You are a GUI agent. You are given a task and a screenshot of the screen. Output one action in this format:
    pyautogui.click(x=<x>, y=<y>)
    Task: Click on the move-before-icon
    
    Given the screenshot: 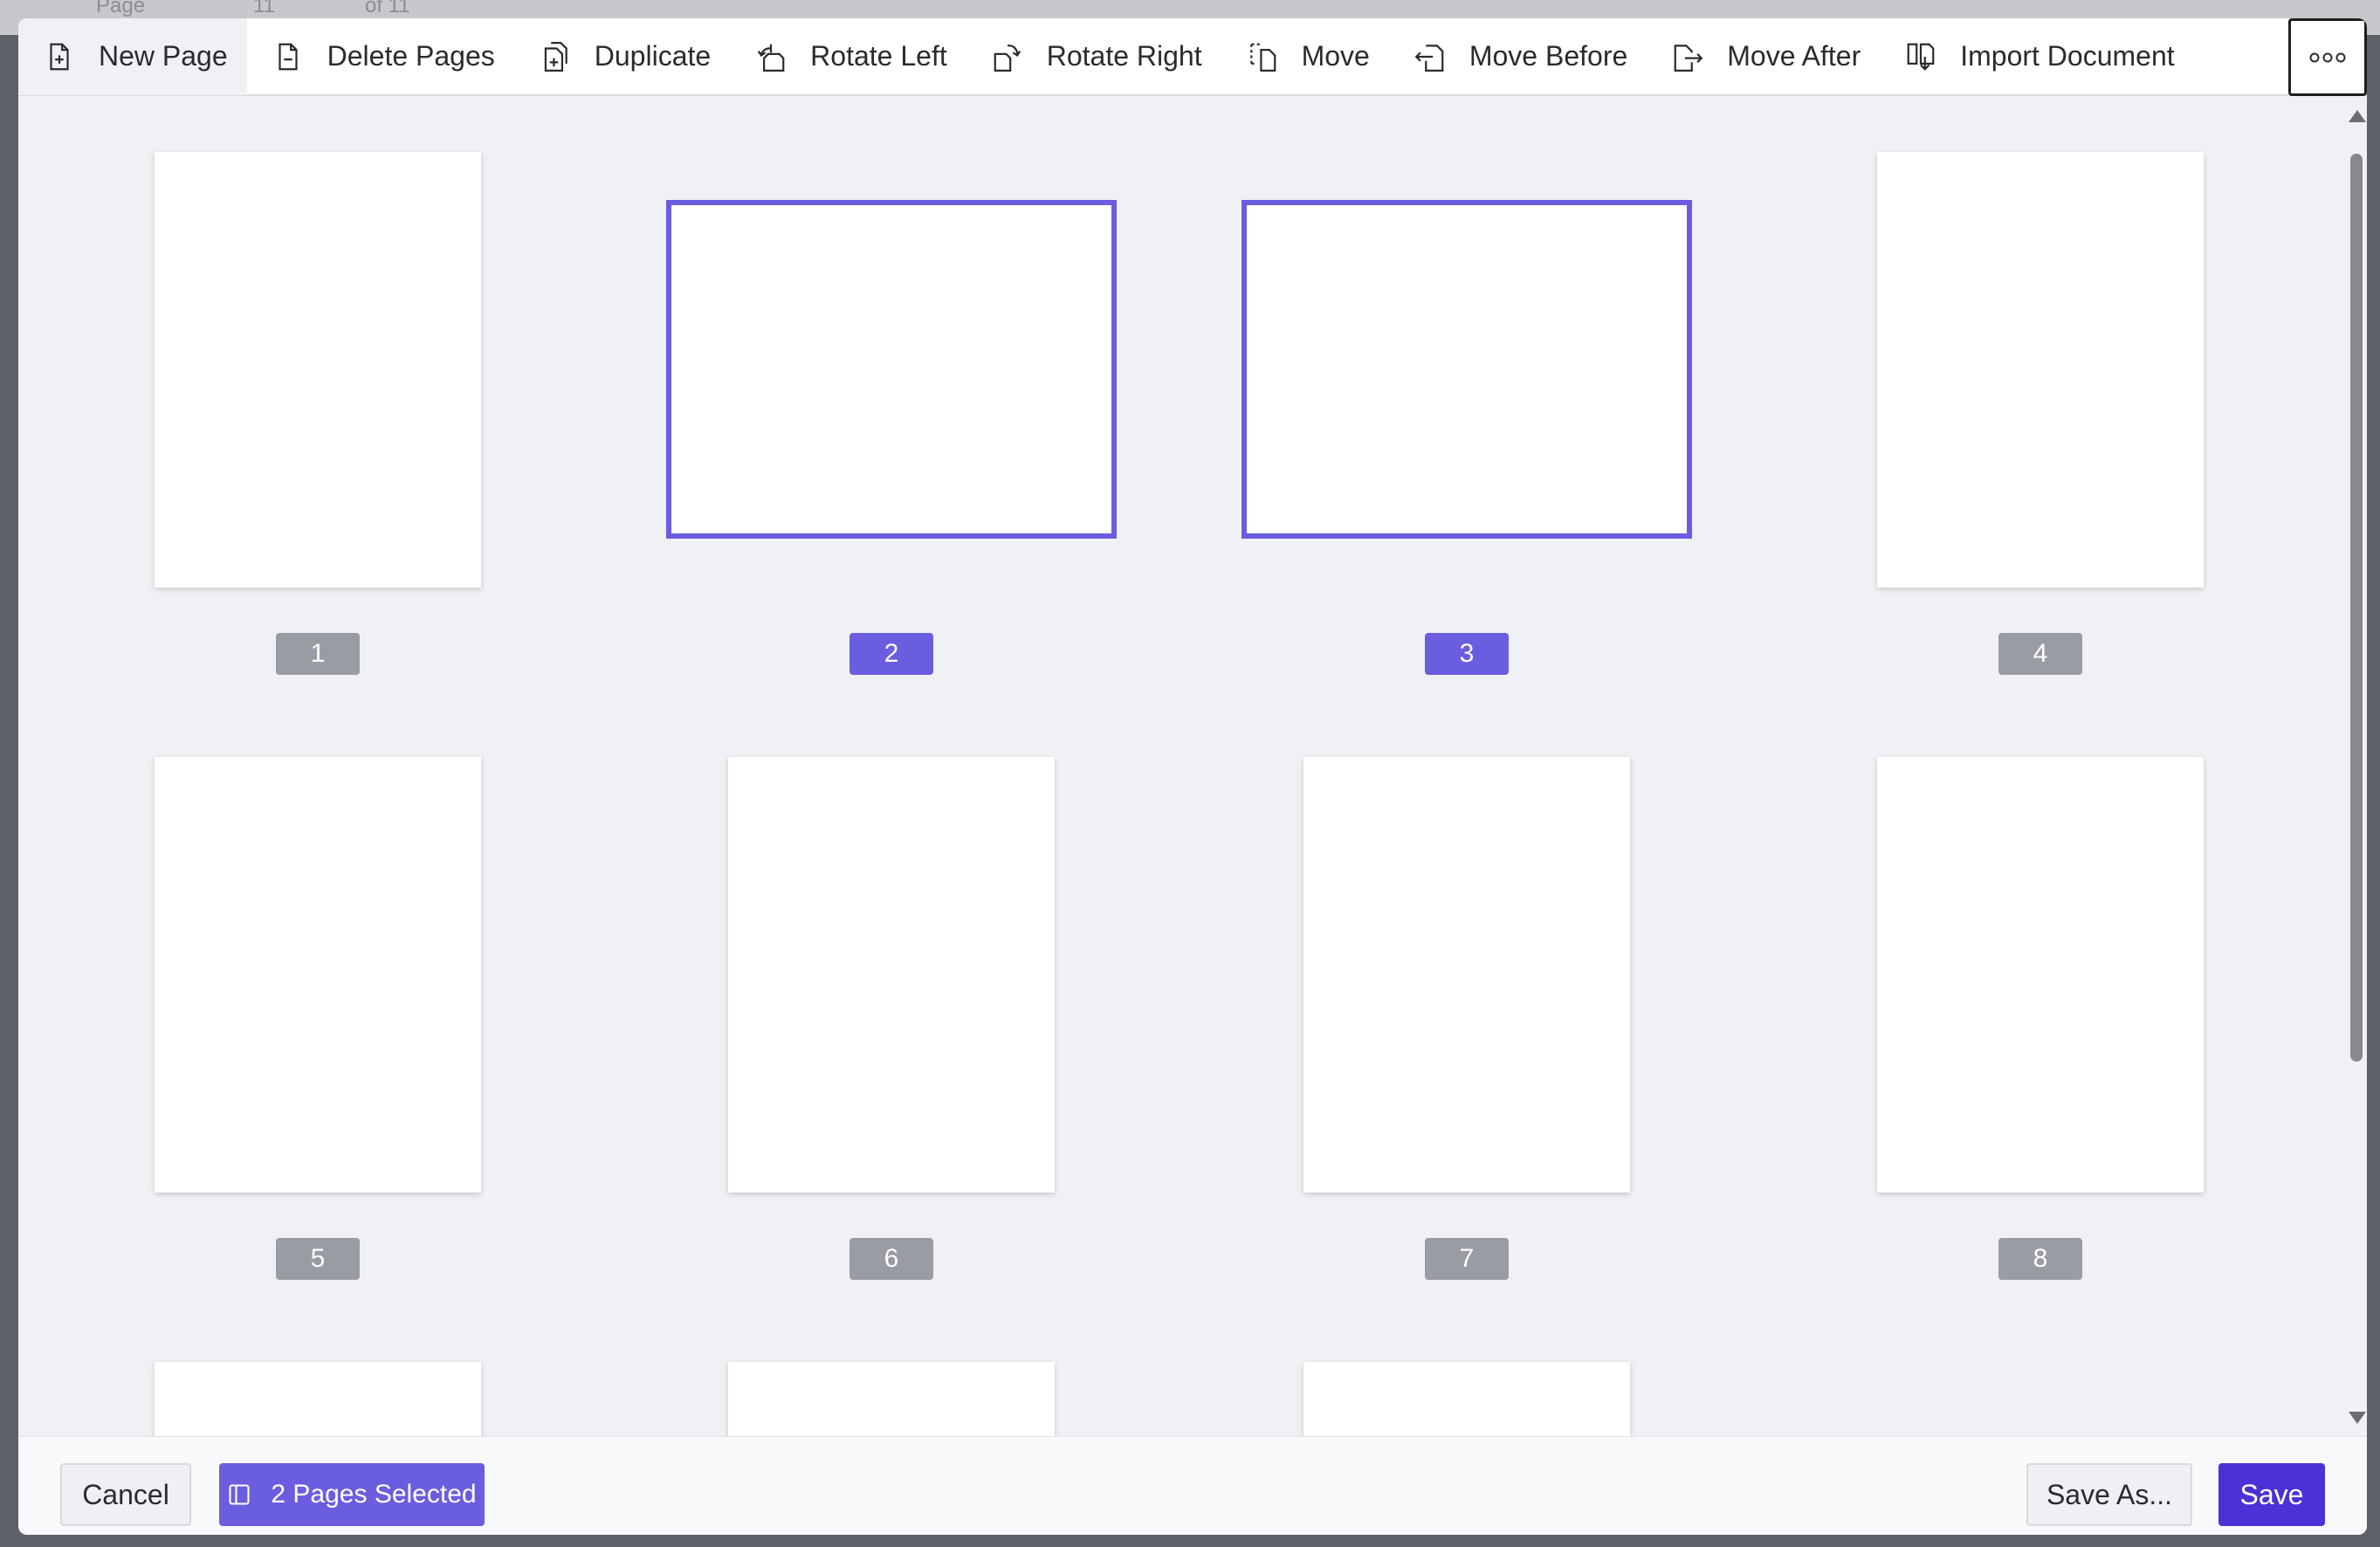 What is the action you would take?
    pyautogui.click(x=1429, y=58)
    